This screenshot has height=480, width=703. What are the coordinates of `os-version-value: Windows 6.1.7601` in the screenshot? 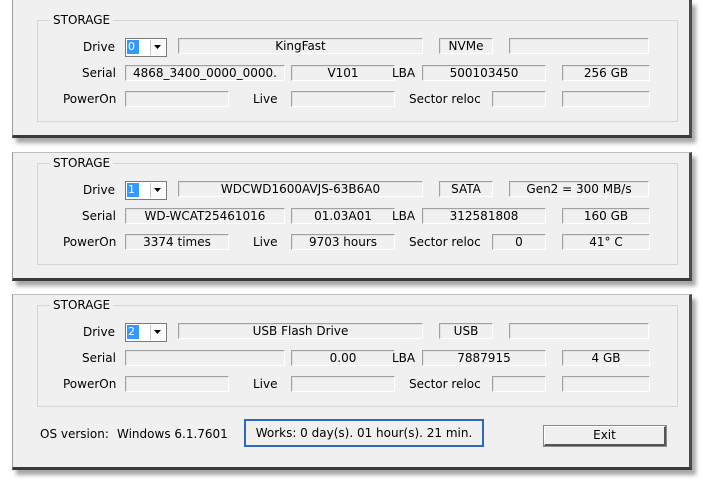 It's located at (172, 434).